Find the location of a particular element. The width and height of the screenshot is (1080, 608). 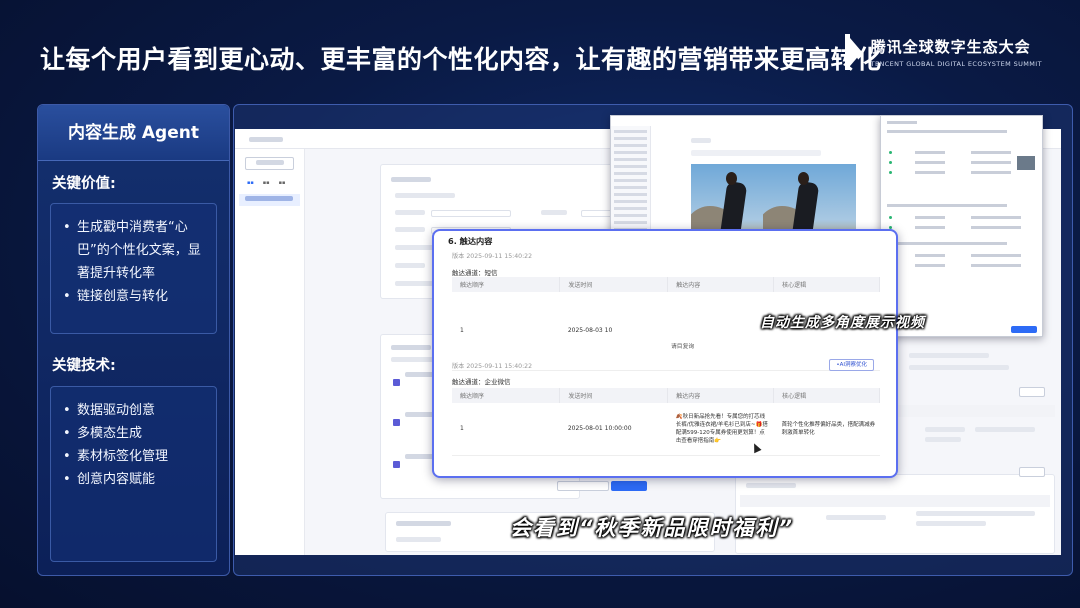

key-tech-label: 关键技术: is located at coordinates (84, 366).